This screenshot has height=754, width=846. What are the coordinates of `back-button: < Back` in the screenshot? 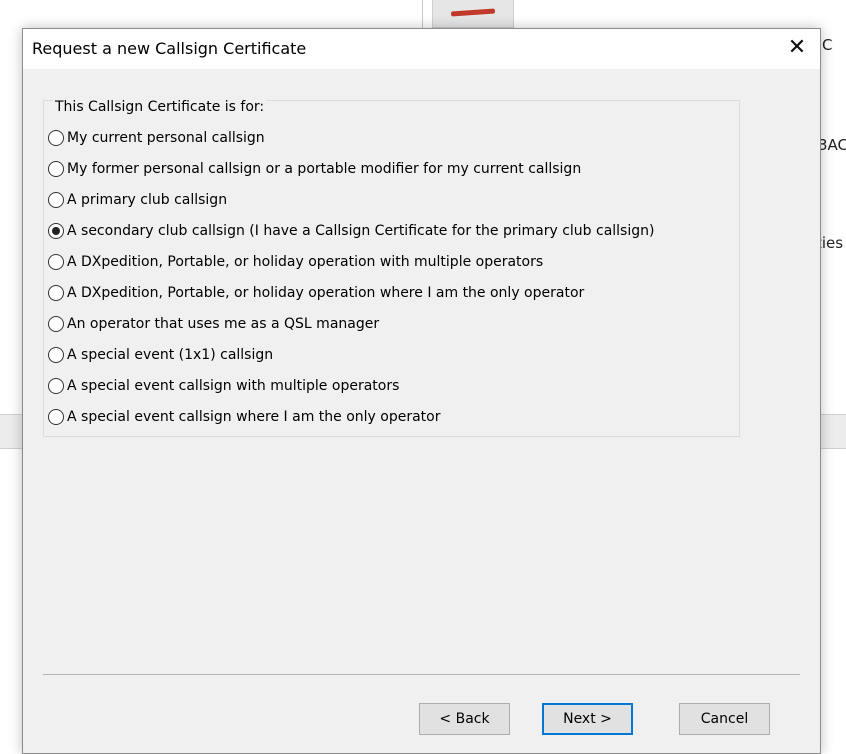 It's located at (464, 719).